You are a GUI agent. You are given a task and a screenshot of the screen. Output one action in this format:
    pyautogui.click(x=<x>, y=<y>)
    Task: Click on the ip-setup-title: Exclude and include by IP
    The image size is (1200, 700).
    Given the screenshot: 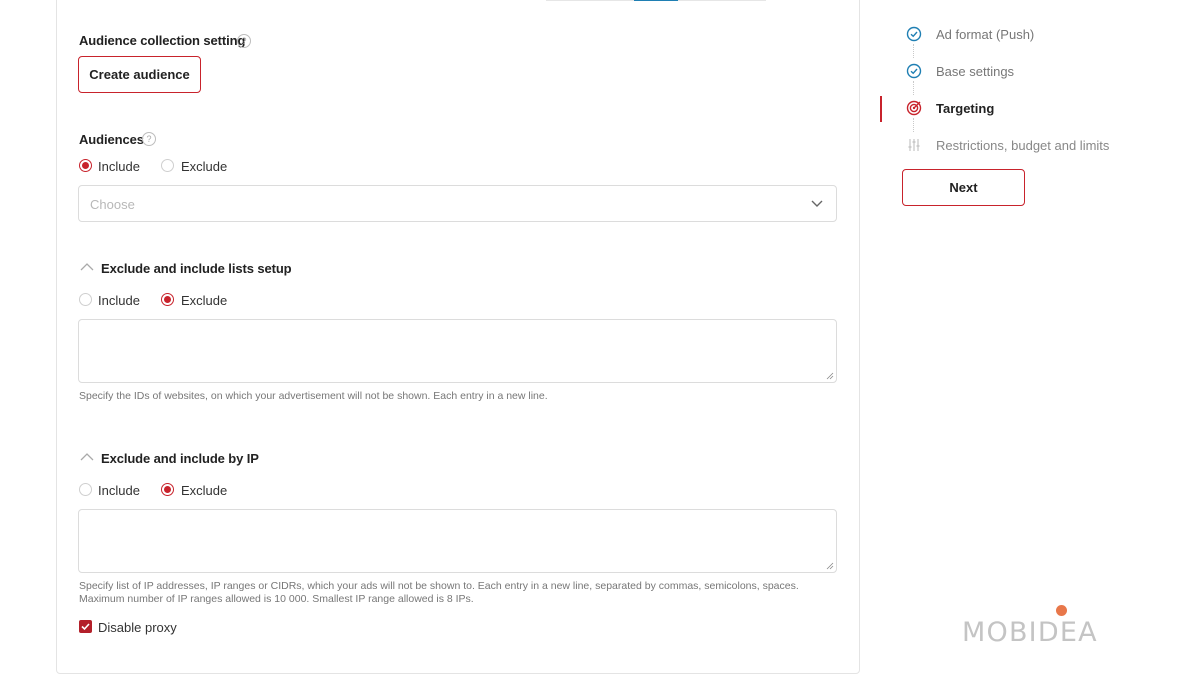 What is the action you would take?
    pyautogui.click(x=180, y=458)
    